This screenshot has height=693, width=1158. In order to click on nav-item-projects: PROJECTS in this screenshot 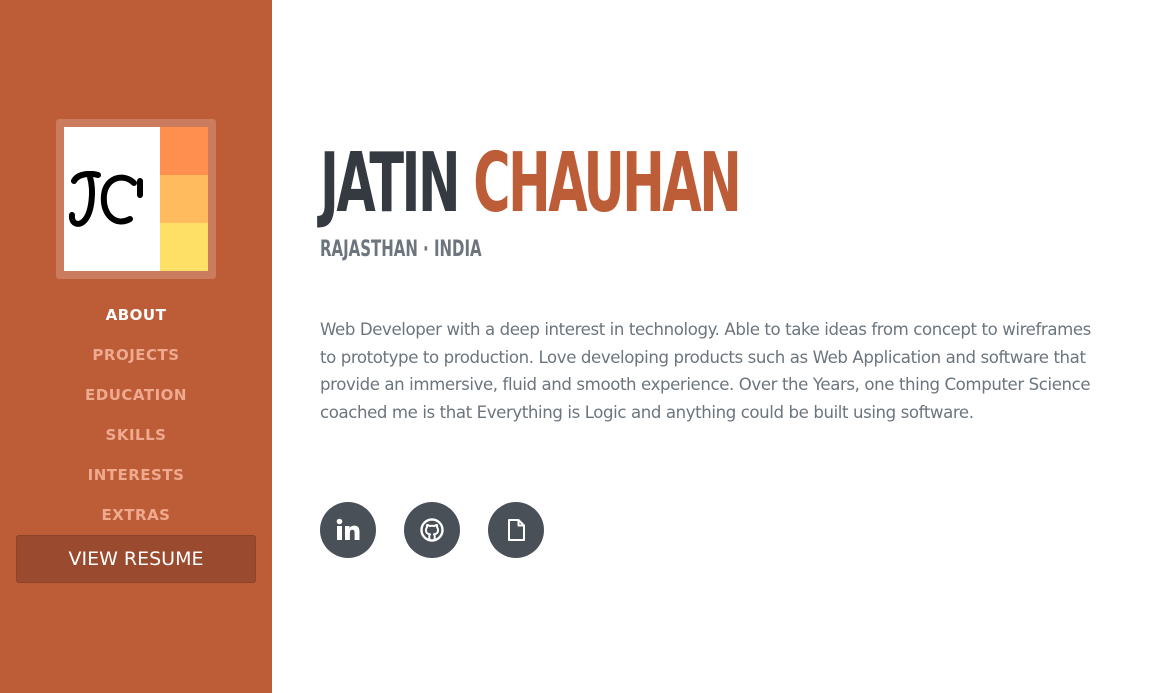, I will do `click(136, 355)`.